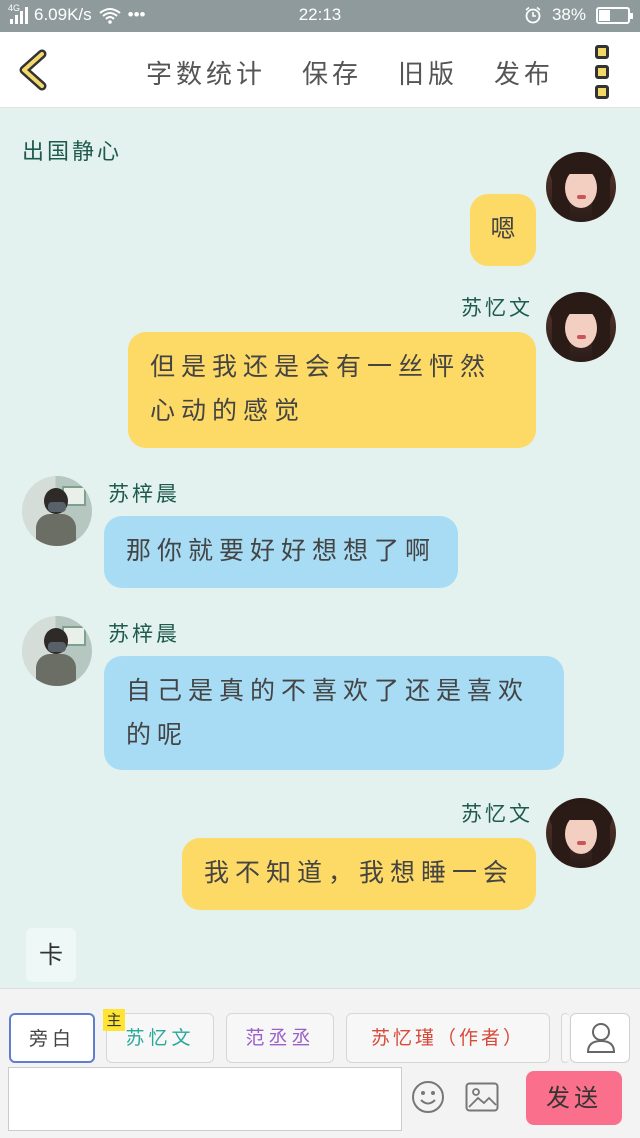 This screenshot has height=1138, width=640. What do you see at coordinates (482, 1097) in the screenshot?
I see `image-icon` at bounding box center [482, 1097].